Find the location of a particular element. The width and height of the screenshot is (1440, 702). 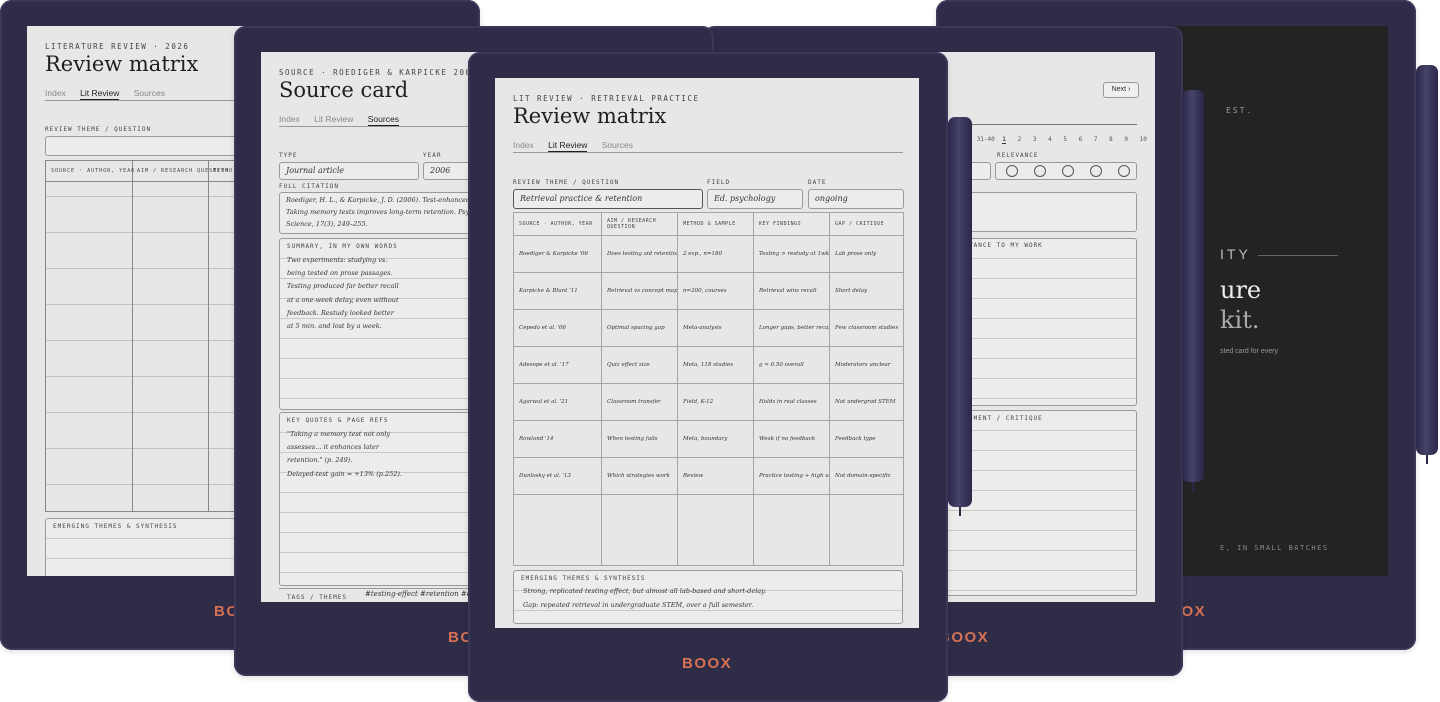

table-cell: Rowland '14 is located at coordinates (557, 439).